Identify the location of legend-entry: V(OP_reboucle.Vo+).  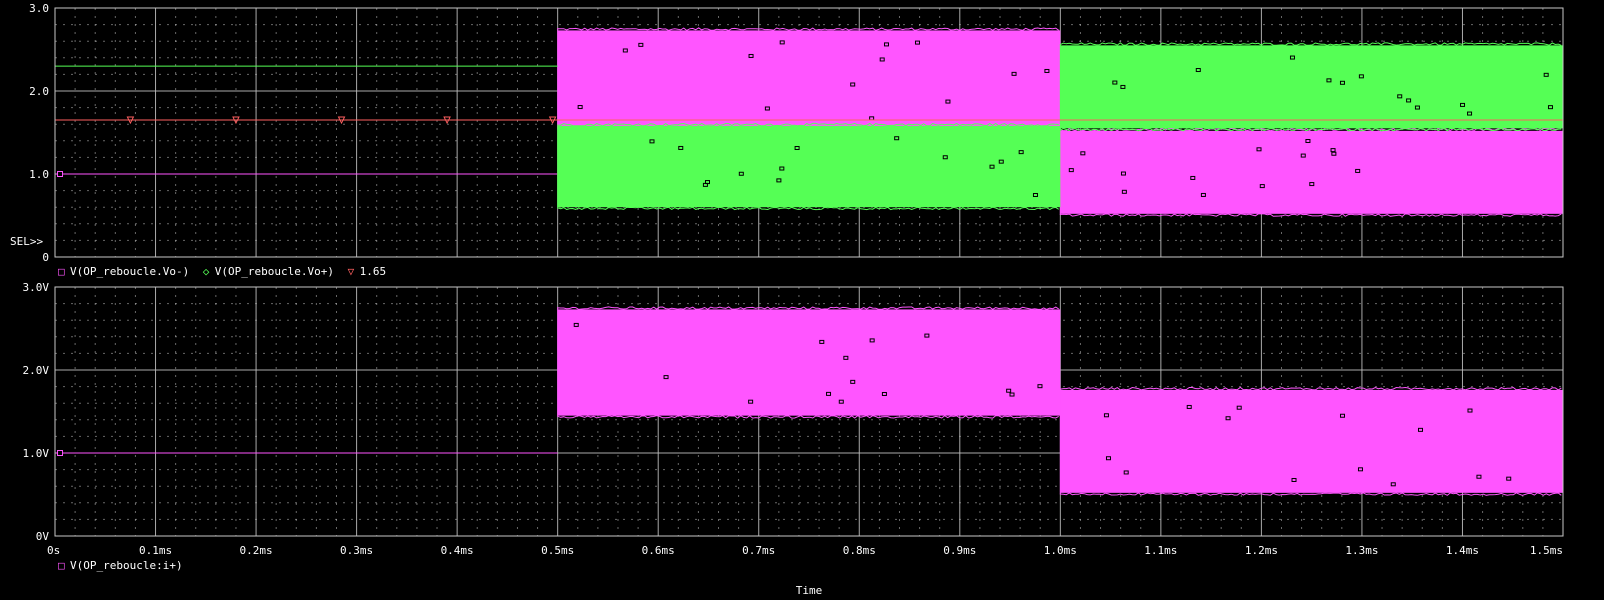
(274, 271).